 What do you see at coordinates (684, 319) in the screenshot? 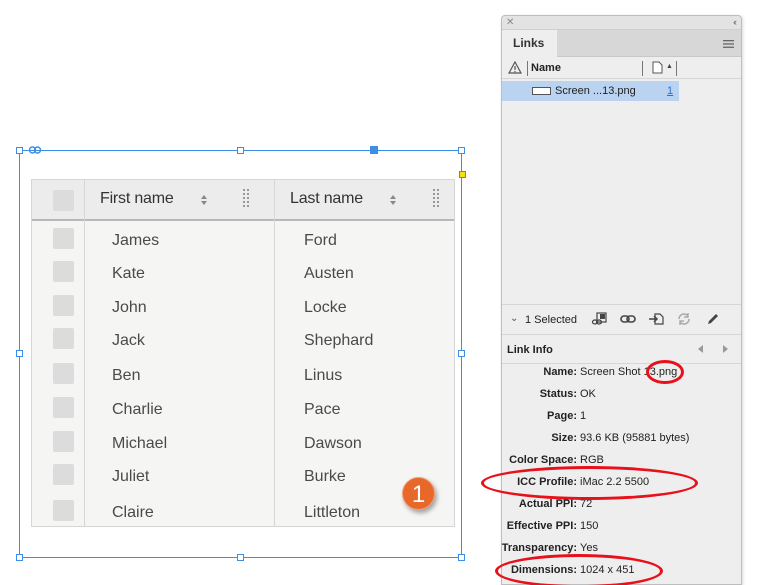
I see `update-link-icon` at bounding box center [684, 319].